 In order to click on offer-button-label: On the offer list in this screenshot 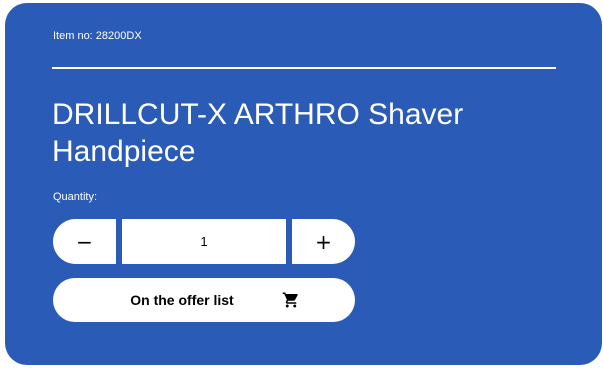, I will do `click(182, 300)`.